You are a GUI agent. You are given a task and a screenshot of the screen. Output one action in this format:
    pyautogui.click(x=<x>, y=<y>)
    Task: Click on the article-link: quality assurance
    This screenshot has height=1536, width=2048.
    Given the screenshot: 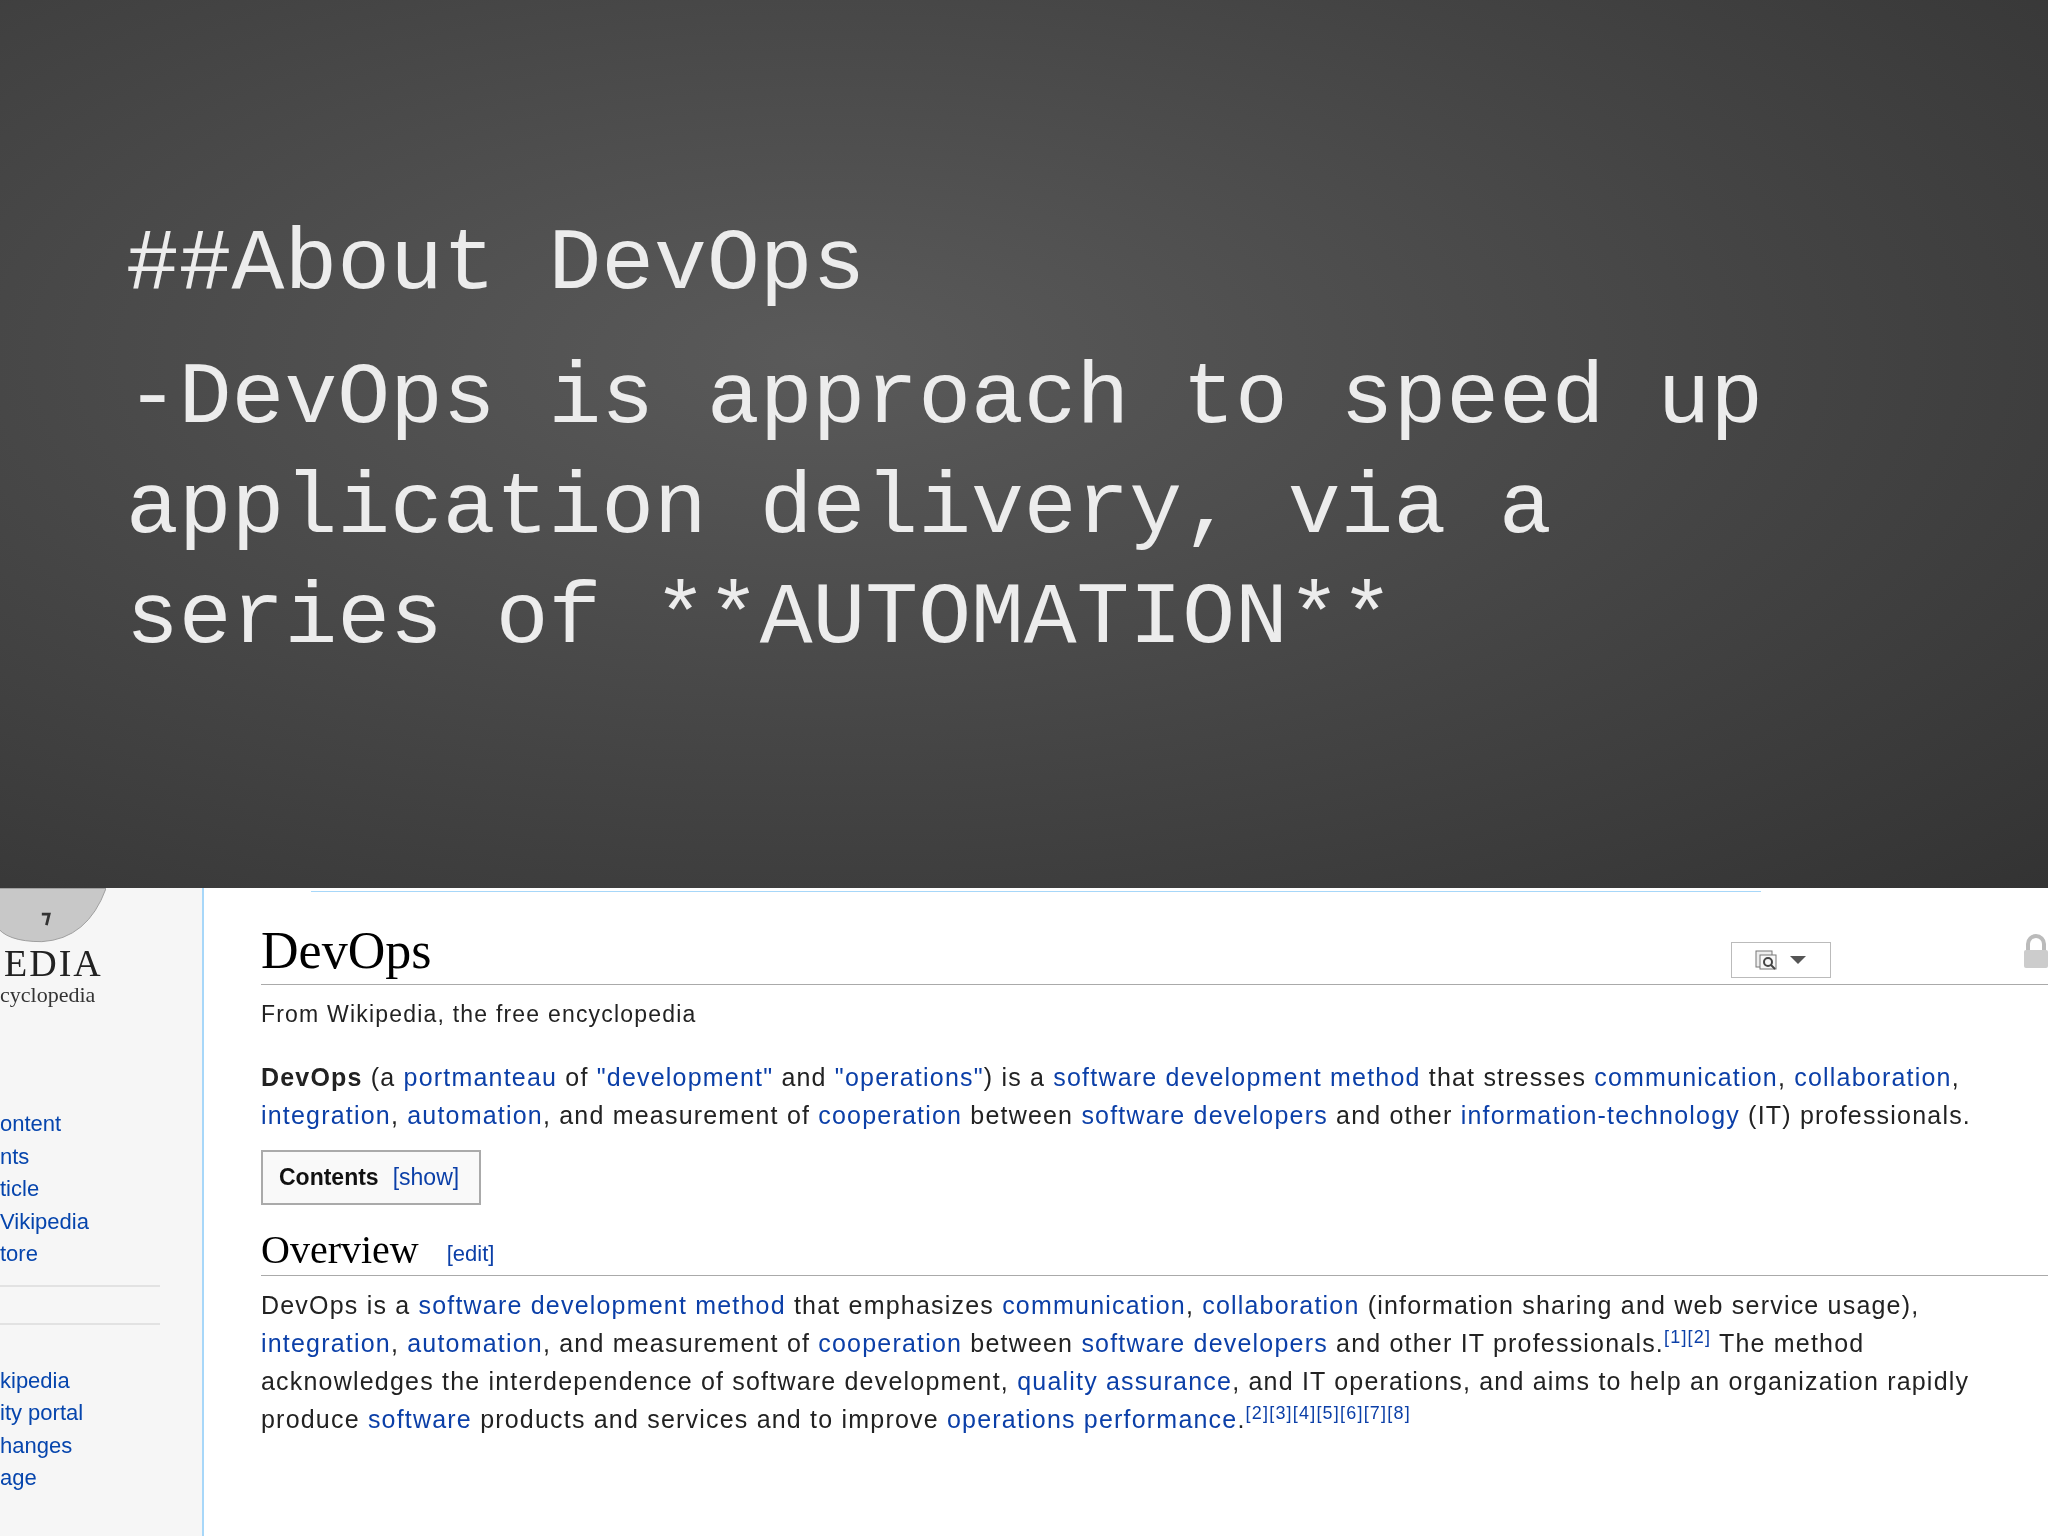 What is the action you would take?
    pyautogui.click(x=1125, y=1381)
    